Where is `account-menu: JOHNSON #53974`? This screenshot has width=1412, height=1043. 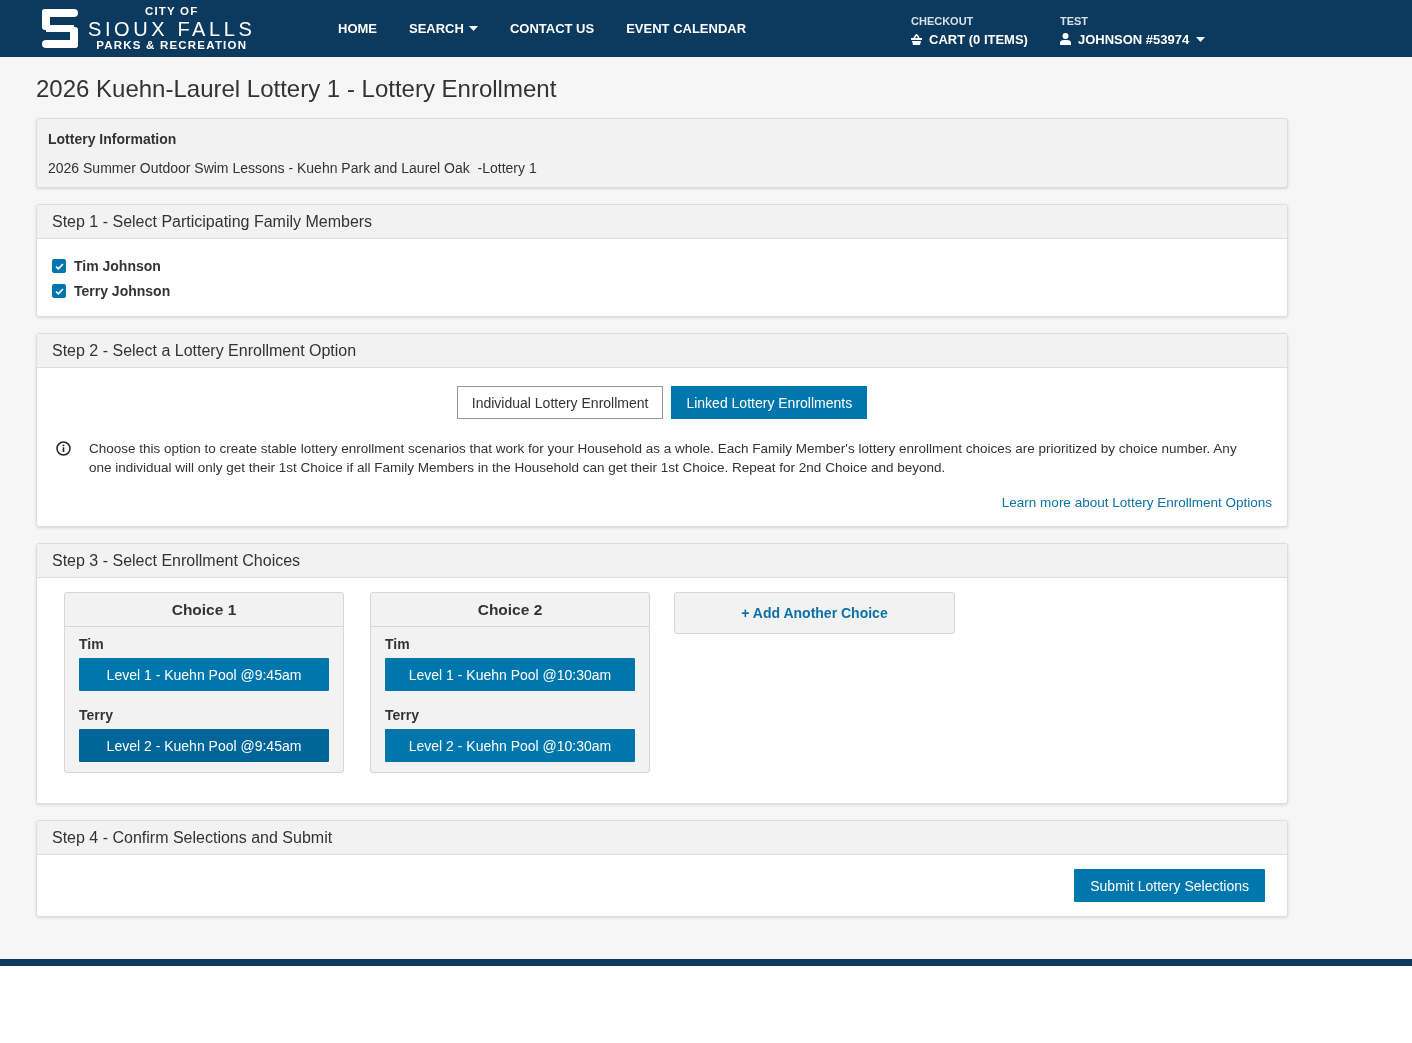 account-menu: JOHNSON #53974 is located at coordinates (1132, 39).